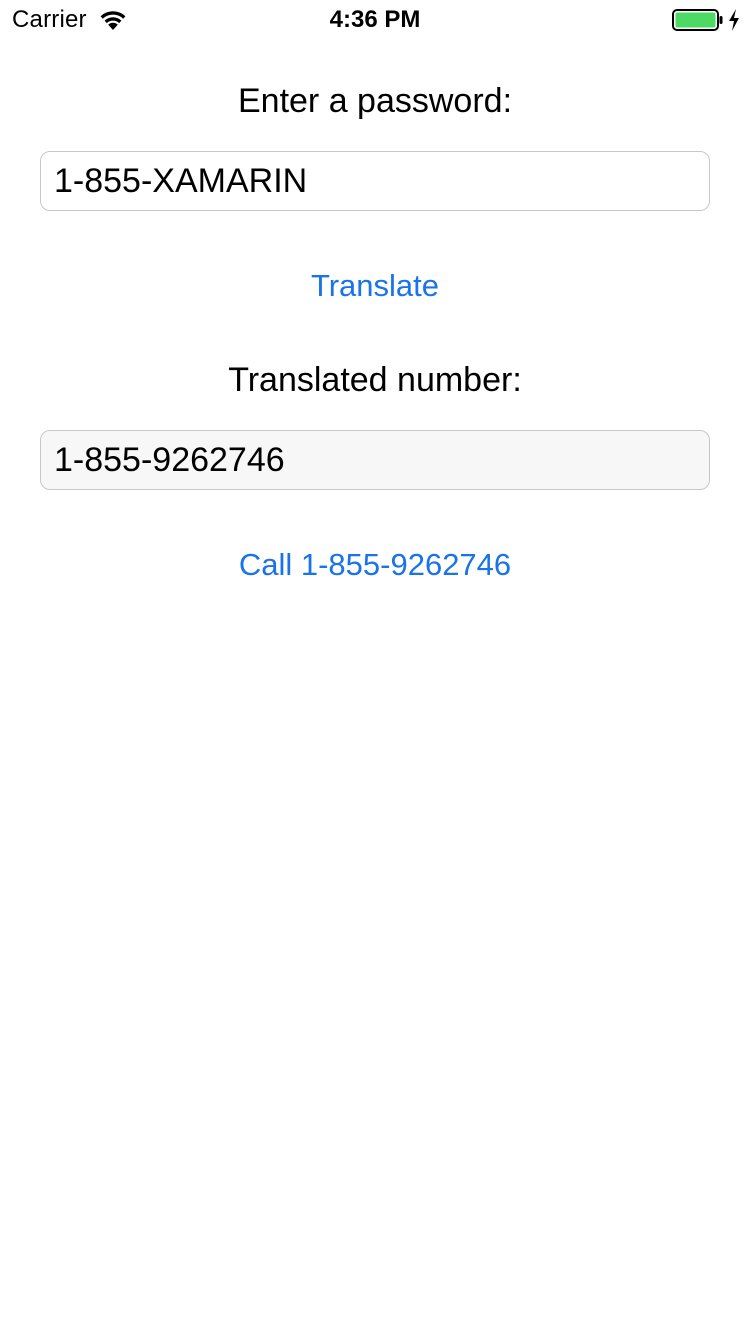  Describe the element at coordinates (375, 565) in the screenshot. I see `call-button: Call 1-855-9262746` at that location.